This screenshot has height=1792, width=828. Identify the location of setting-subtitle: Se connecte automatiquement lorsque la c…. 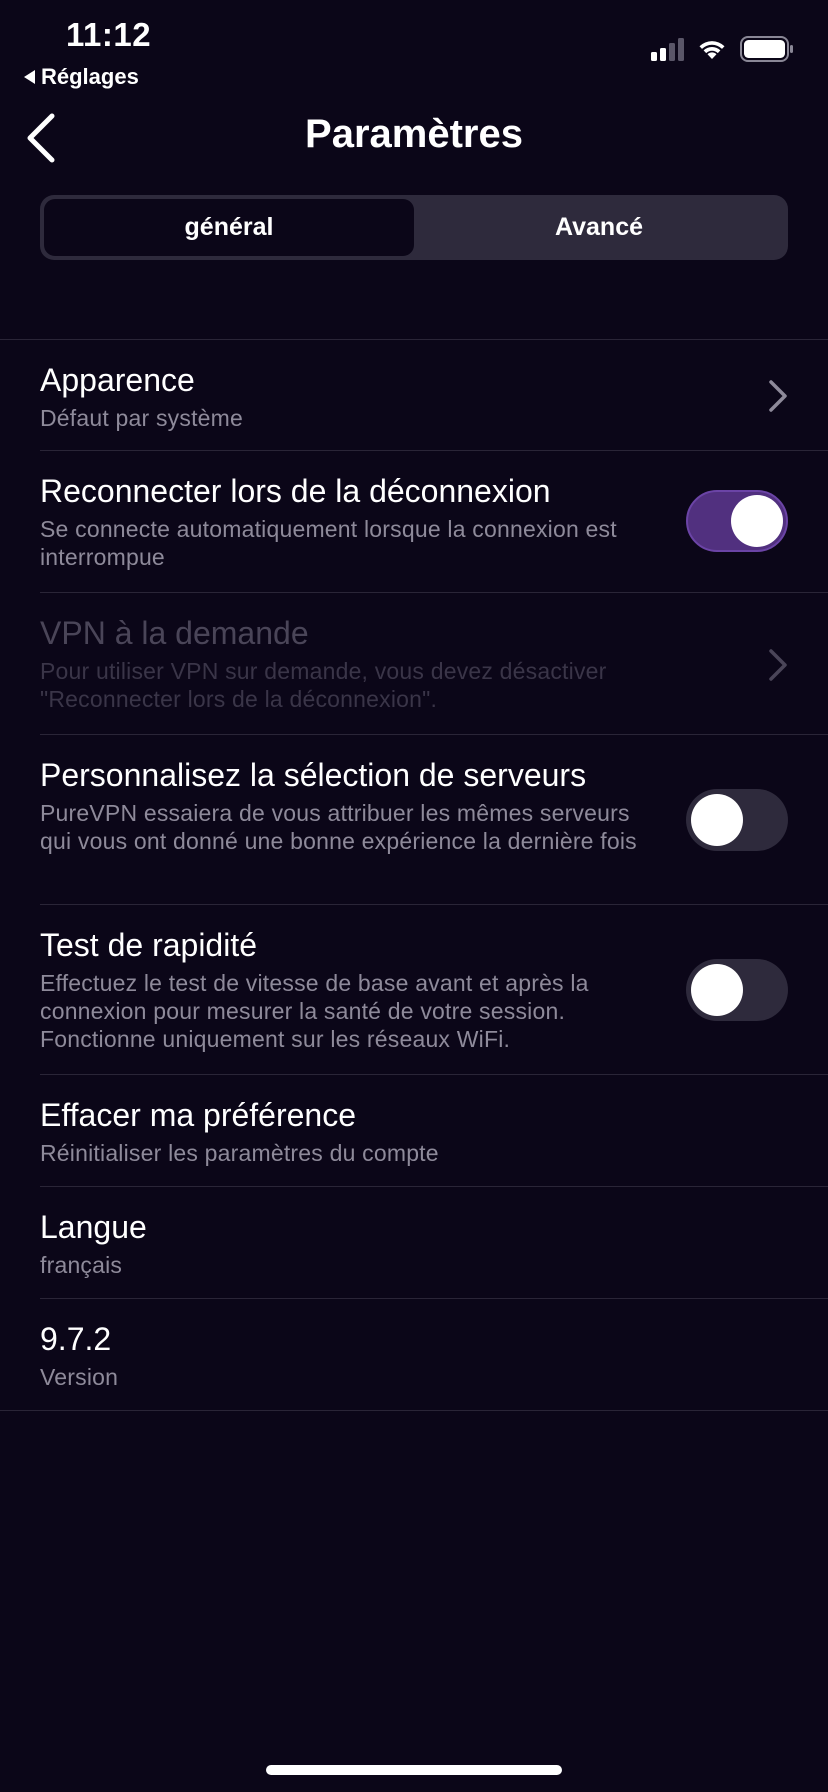
(328, 543).